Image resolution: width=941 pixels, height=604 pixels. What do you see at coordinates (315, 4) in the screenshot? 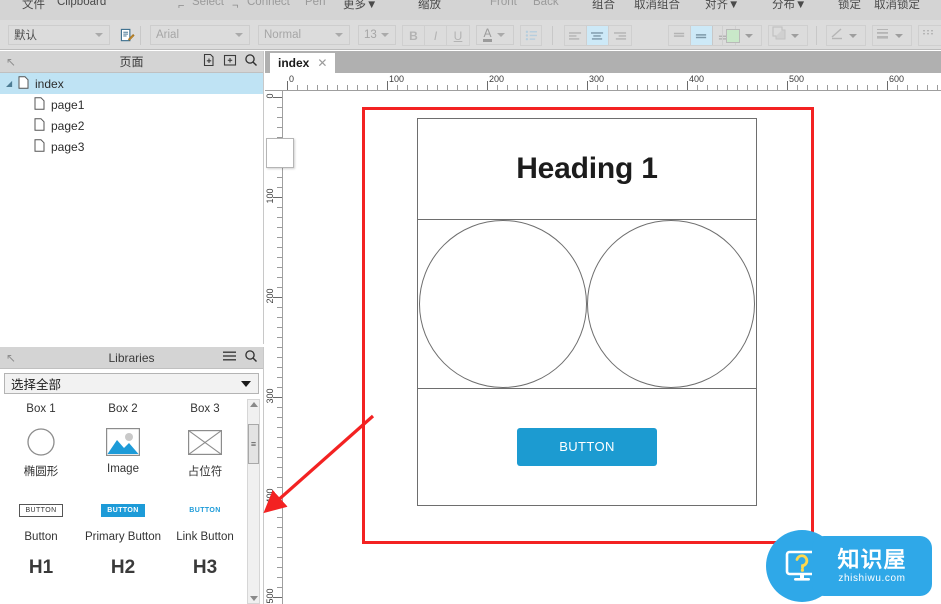
I see `ribbon-item-pen: Pen` at bounding box center [315, 4].